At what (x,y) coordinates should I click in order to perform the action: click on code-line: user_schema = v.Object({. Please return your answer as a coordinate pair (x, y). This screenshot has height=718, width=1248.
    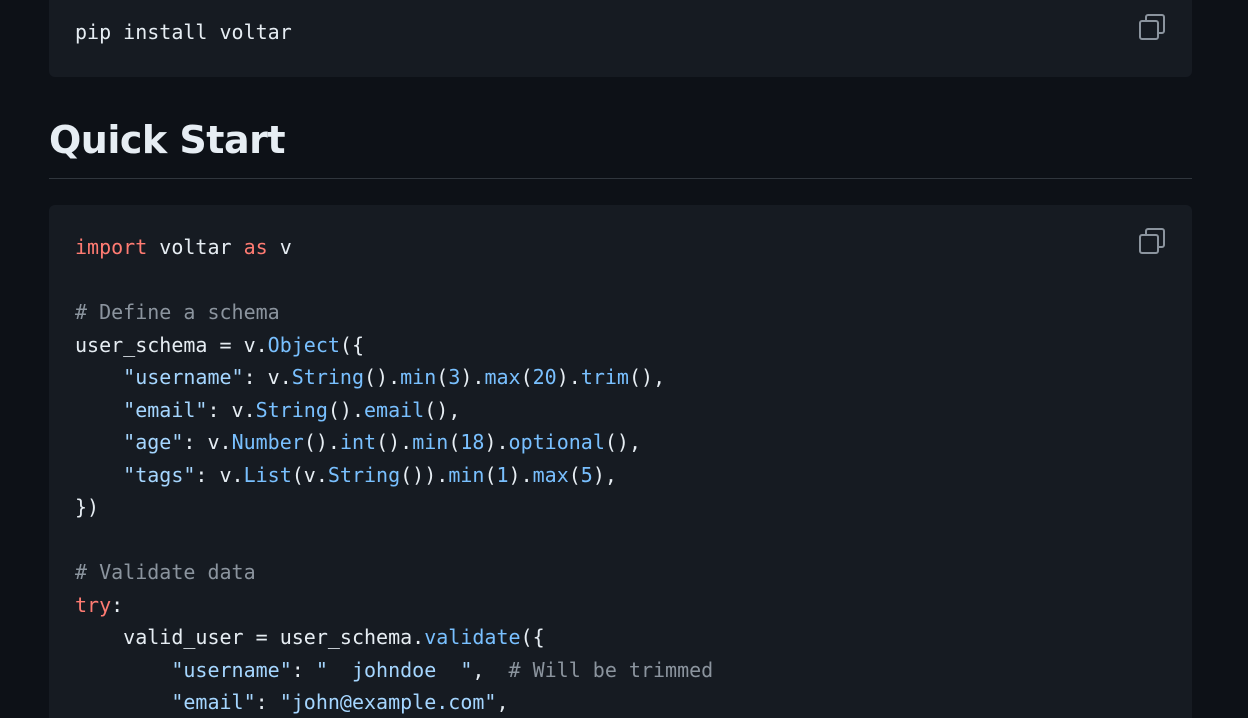
    Looking at the image, I should click on (219, 345).